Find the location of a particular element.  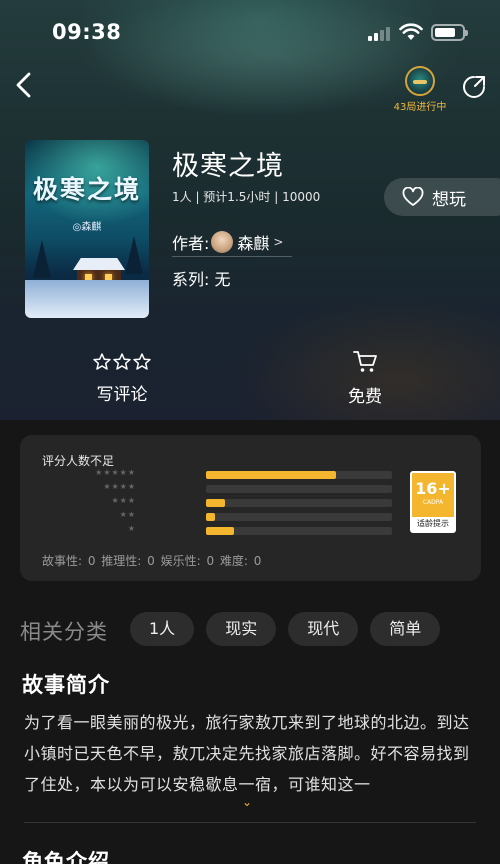

active-games-badge: 43局进行中 is located at coordinates (420, 89).